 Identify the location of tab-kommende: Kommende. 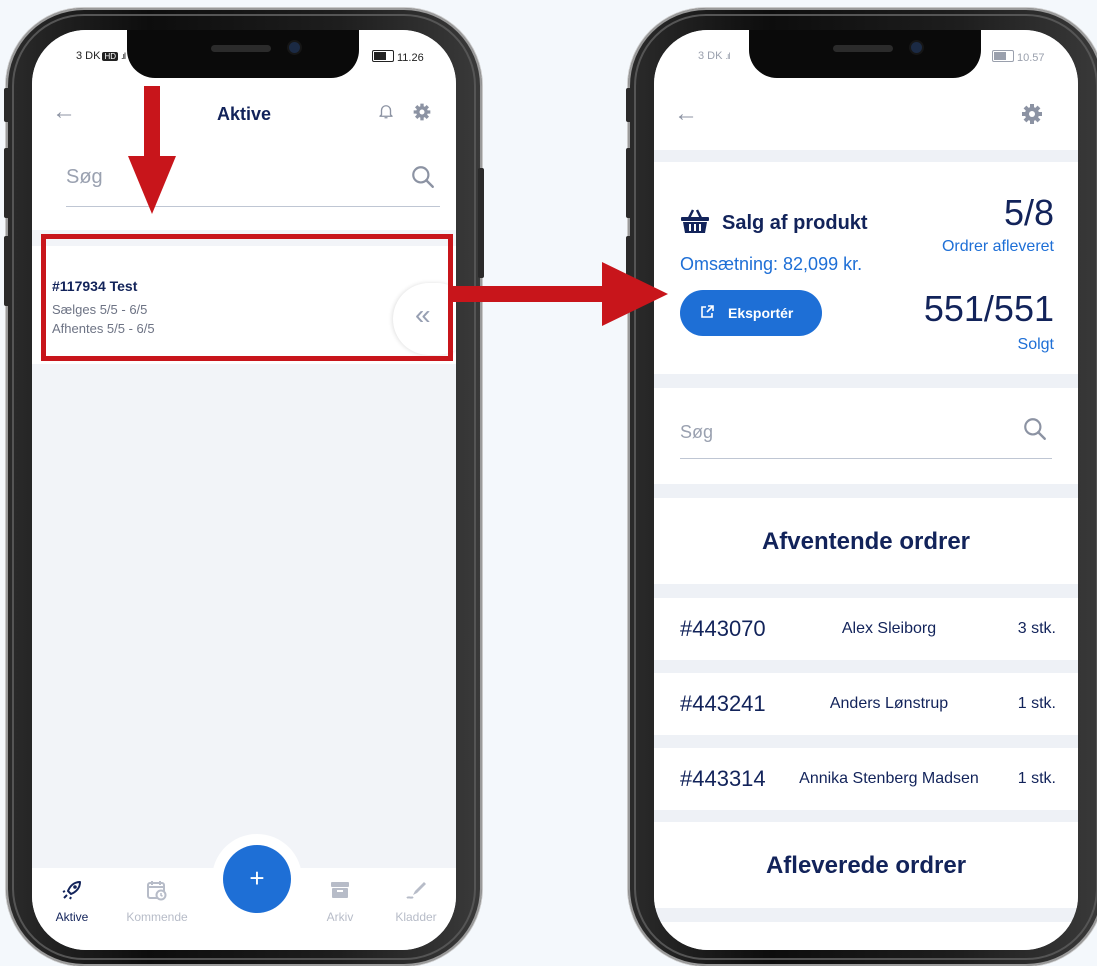
(157, 901).